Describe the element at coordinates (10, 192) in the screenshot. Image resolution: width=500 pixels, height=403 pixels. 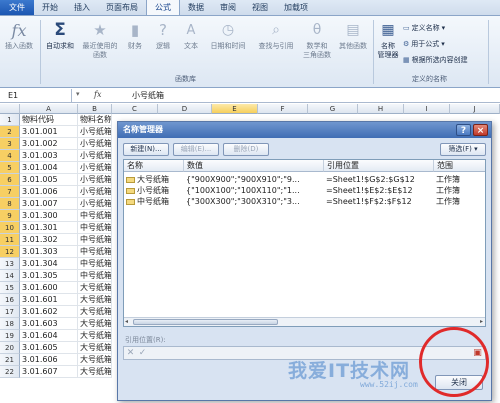
I see `row-header: 7` at that location.